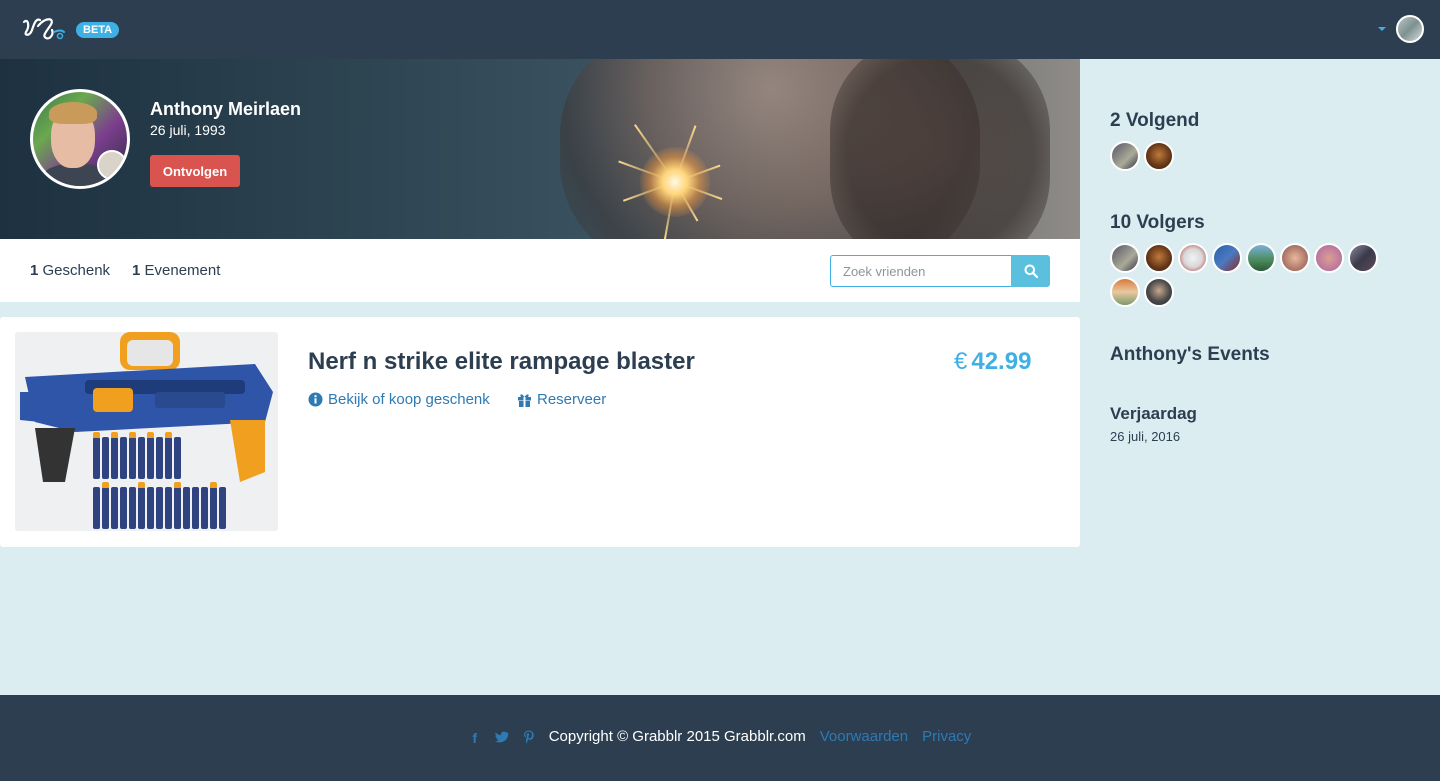 Image resolution: width=1440 pixels, height=781 pixels. Describe the element at coordinates (501, 362) in the screenshot. I see `gift-title: Nerf n strike elite rampage blaster` at that location.